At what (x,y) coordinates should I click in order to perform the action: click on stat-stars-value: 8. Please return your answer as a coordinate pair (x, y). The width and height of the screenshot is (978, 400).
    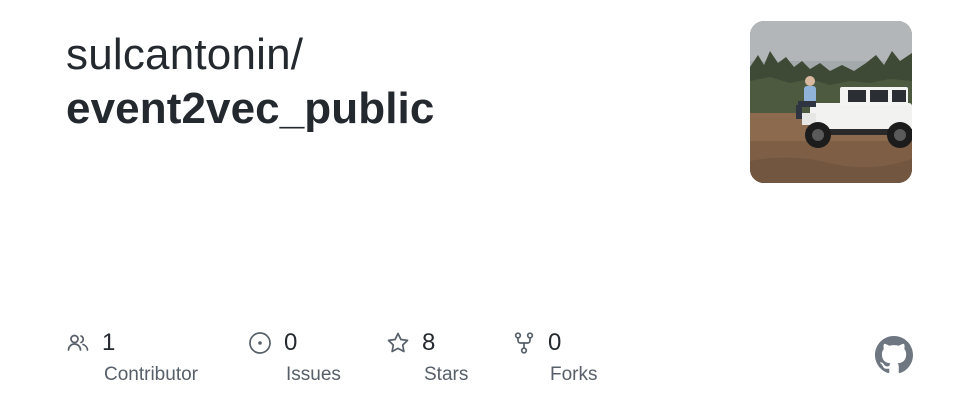
    Looking at the image, I should click on (429, 342).